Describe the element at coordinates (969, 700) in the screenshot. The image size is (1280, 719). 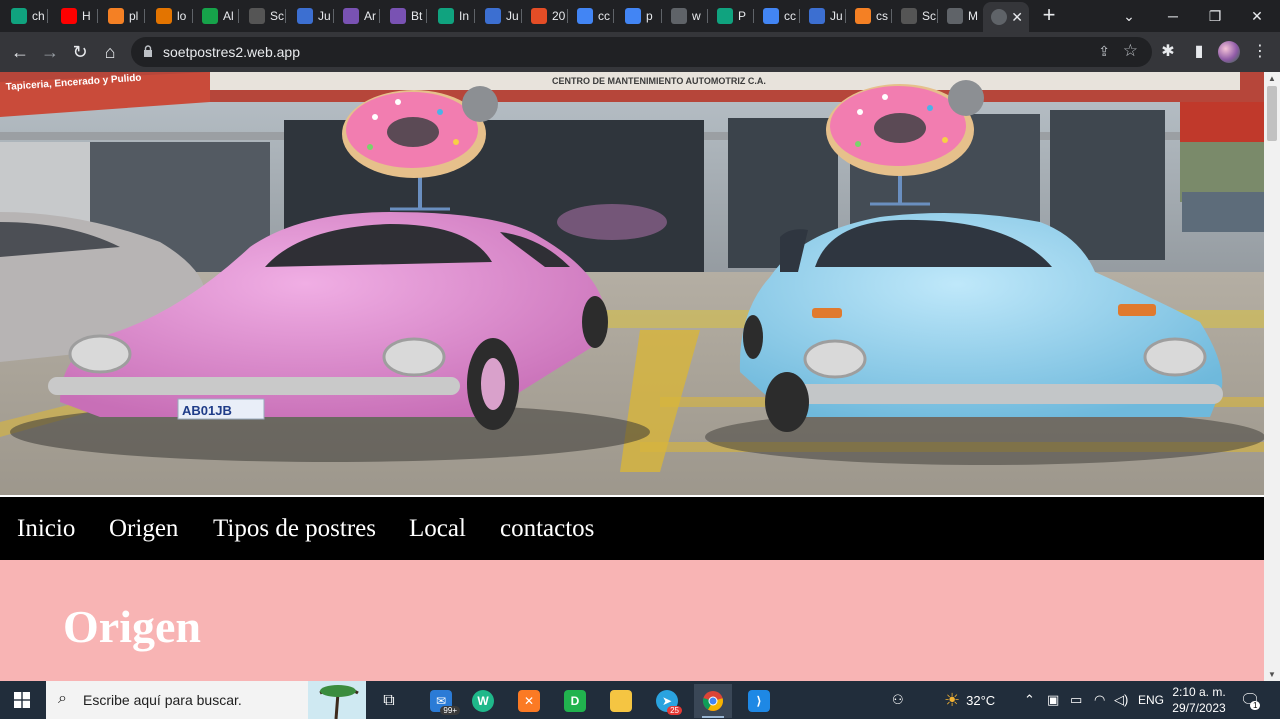
I see `weather-widget: ☀ 32°C` at that location.